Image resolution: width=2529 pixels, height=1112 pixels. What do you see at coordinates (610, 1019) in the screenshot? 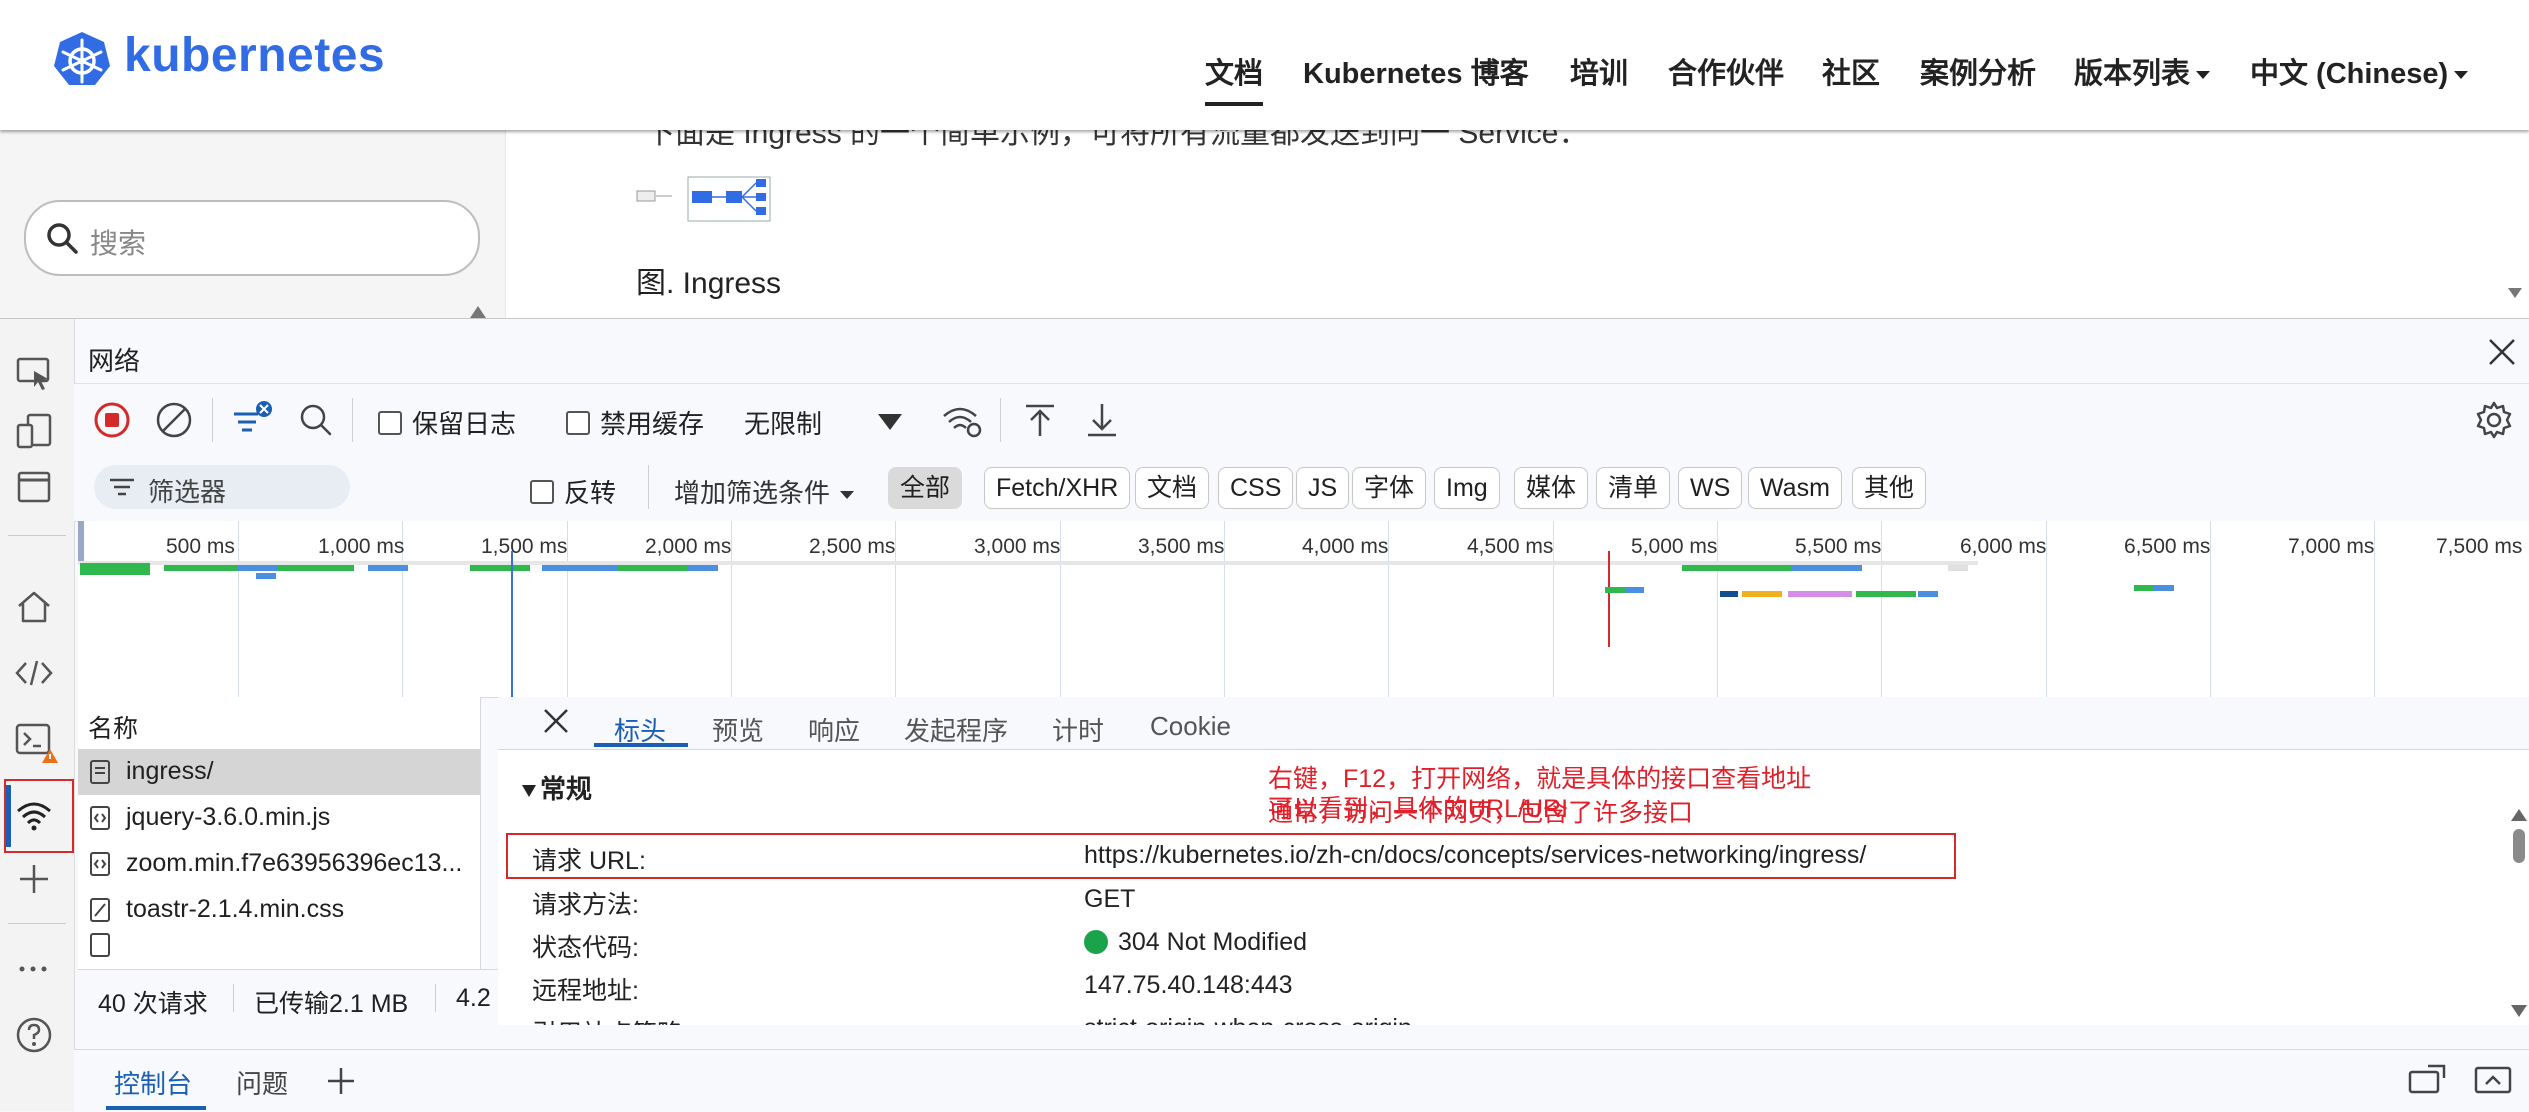
I see `header-key: 引用站点策略:` at bounding box center [610, 1019].